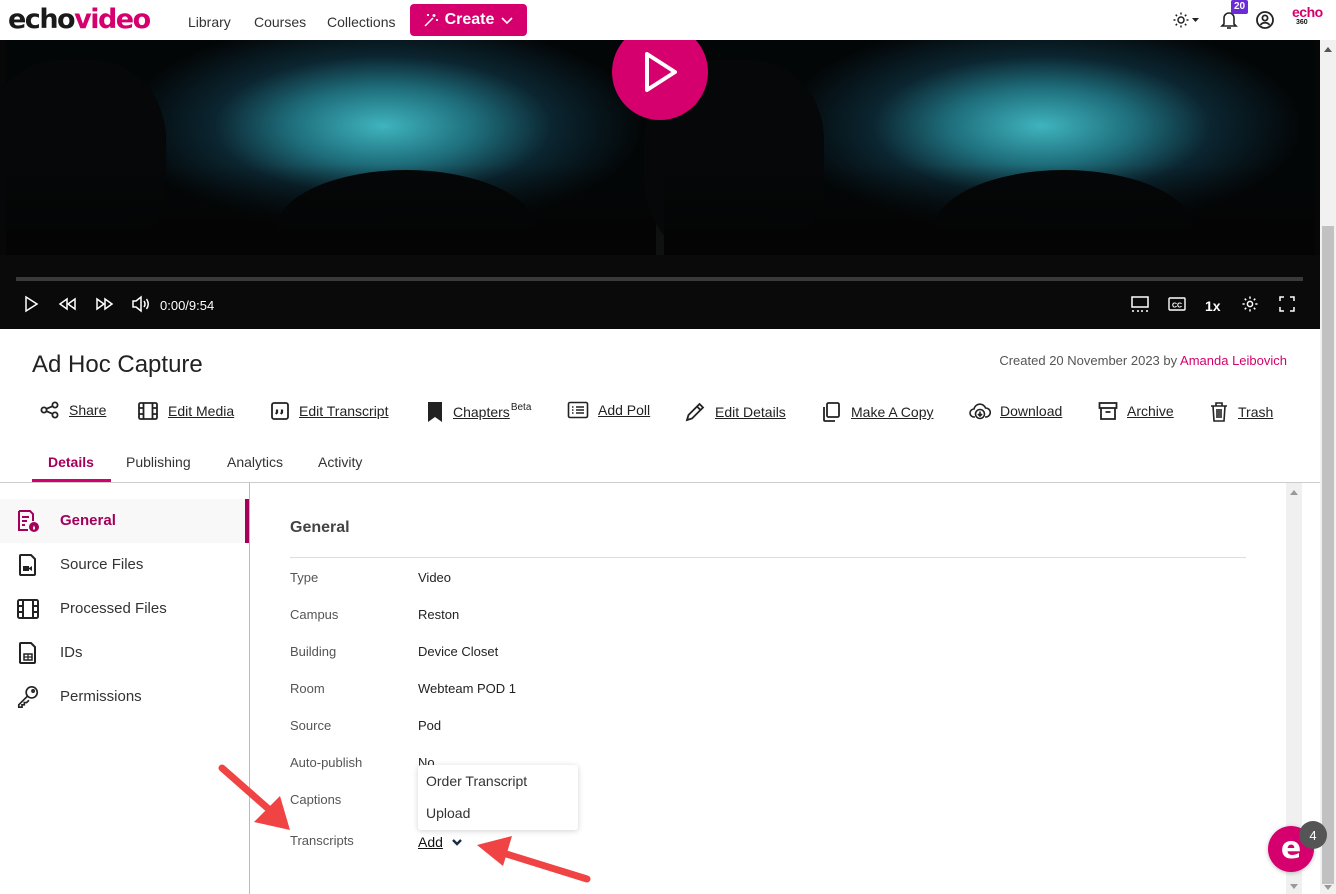 This screenshot has height=894, width=1336. What do you see at coordinates (209, 22) in the screenshot?
I see `nav-library-link: Library` at bounding box center [209, 22].